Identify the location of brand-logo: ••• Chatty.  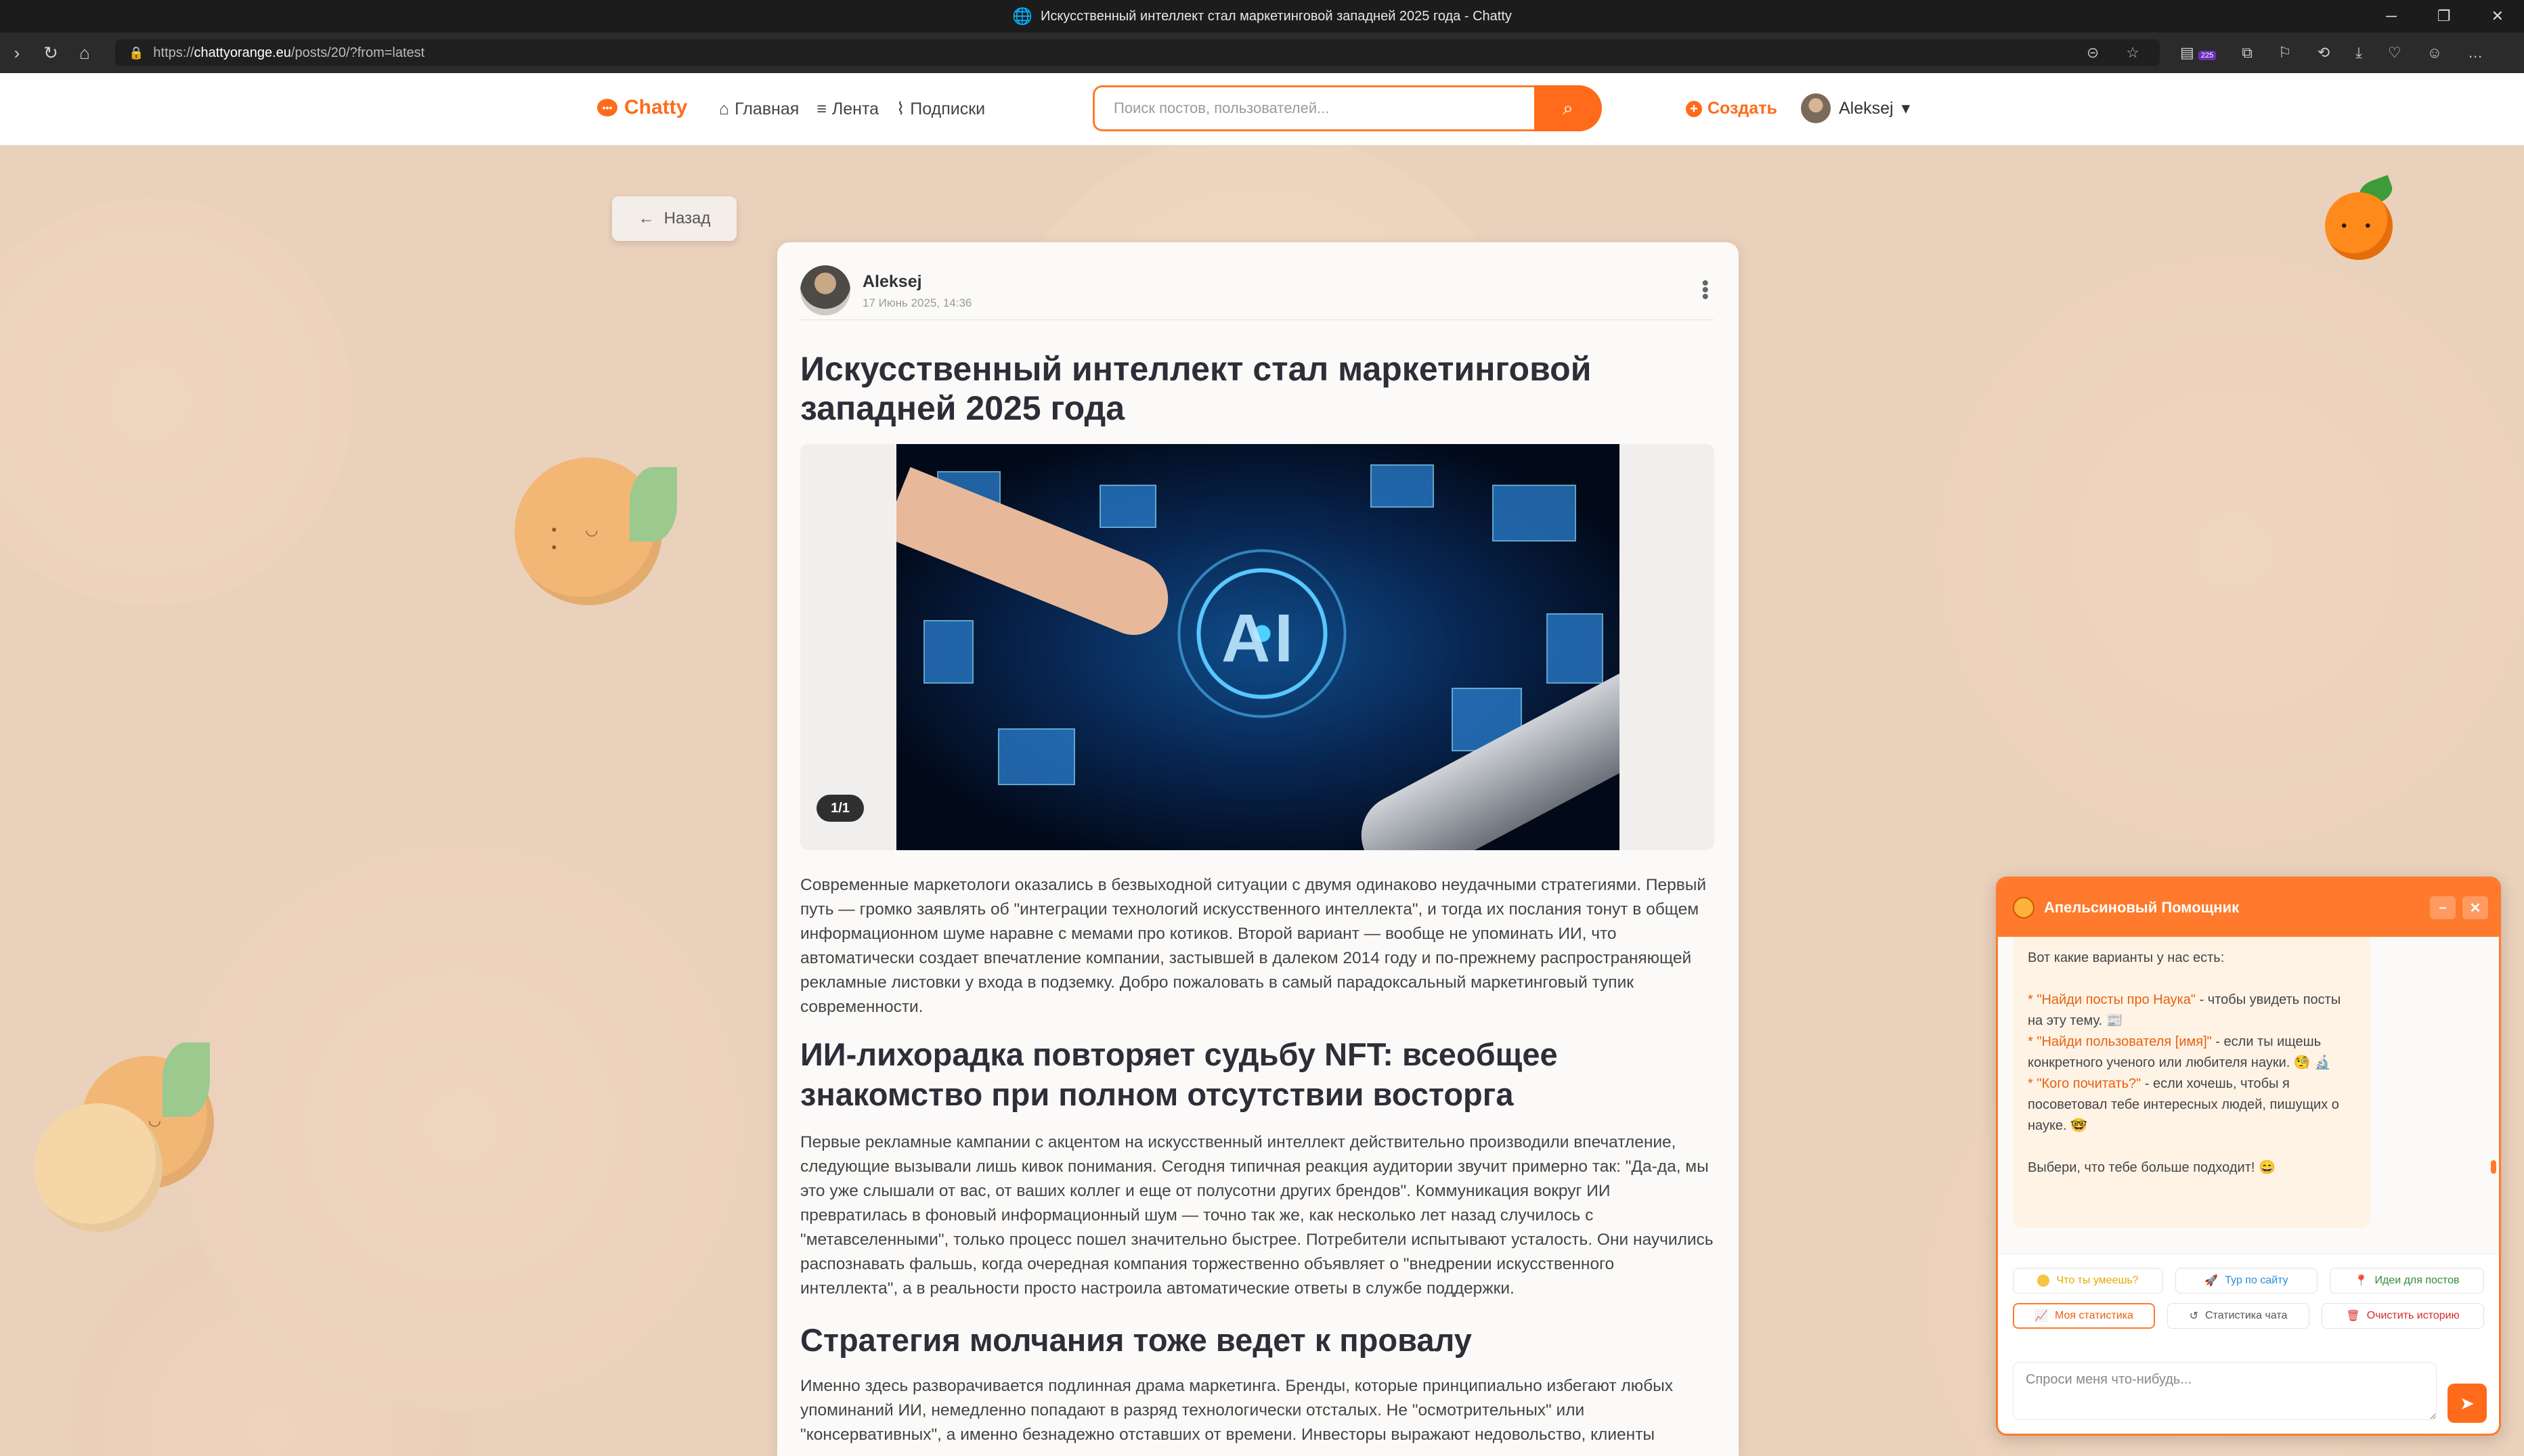
(642, 107).